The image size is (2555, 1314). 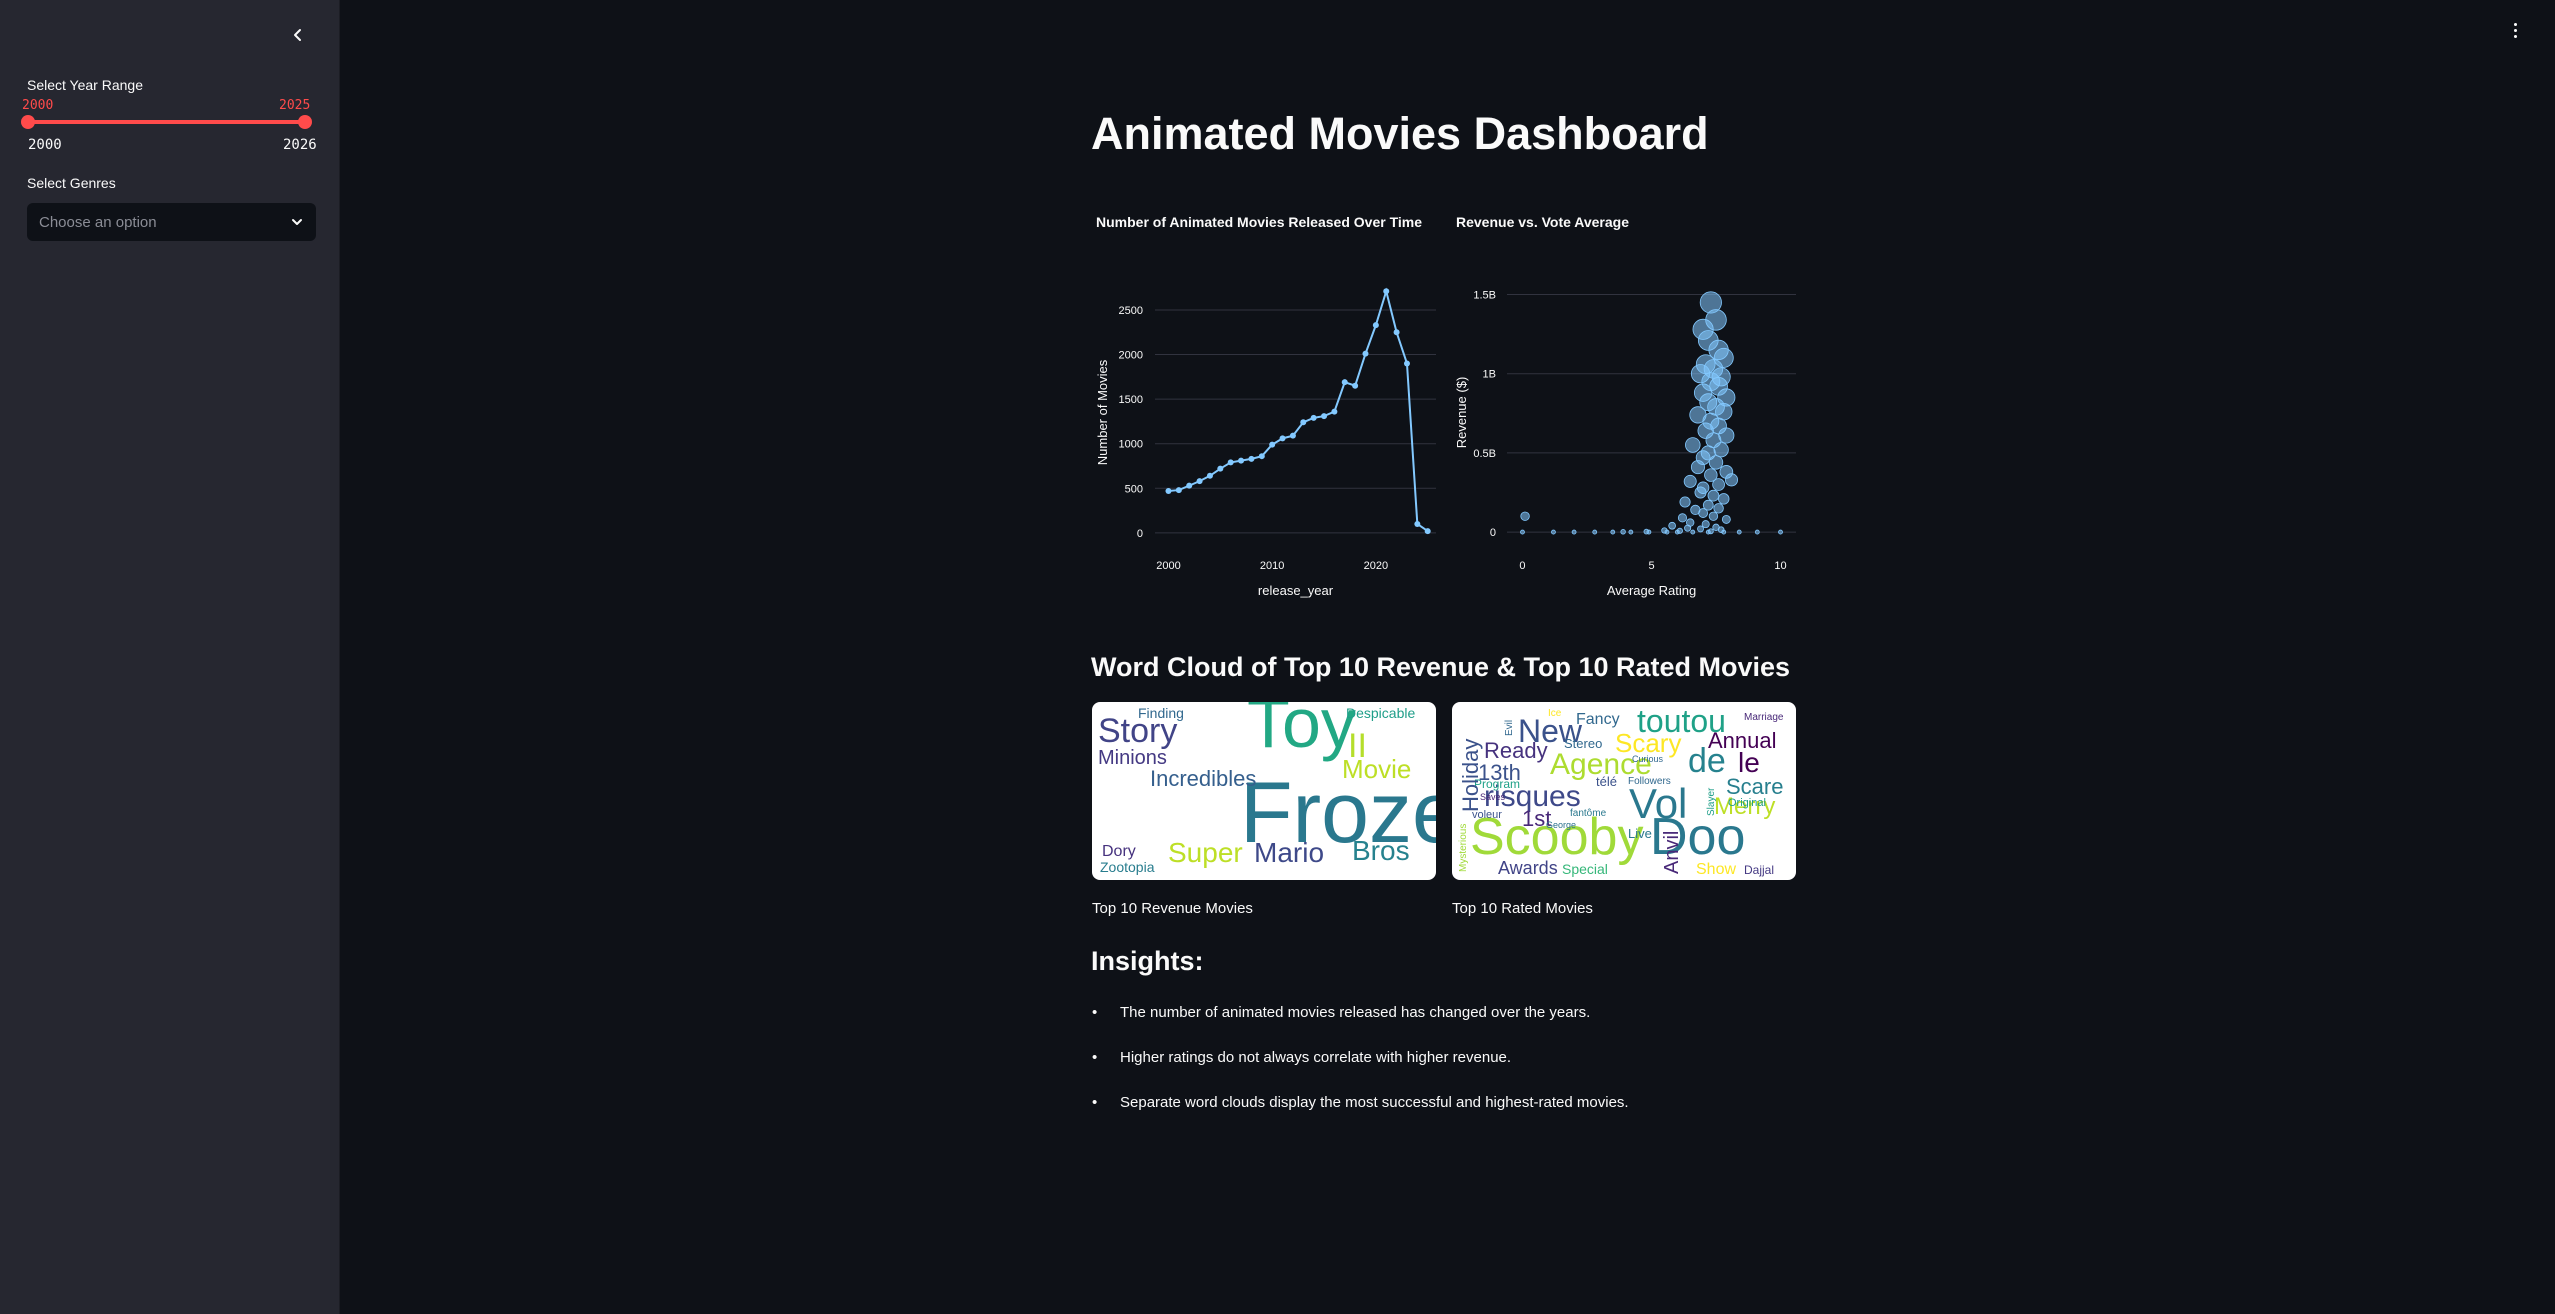 I want to click on year-range-slider-low-thumb, so click(x=28, y=122).